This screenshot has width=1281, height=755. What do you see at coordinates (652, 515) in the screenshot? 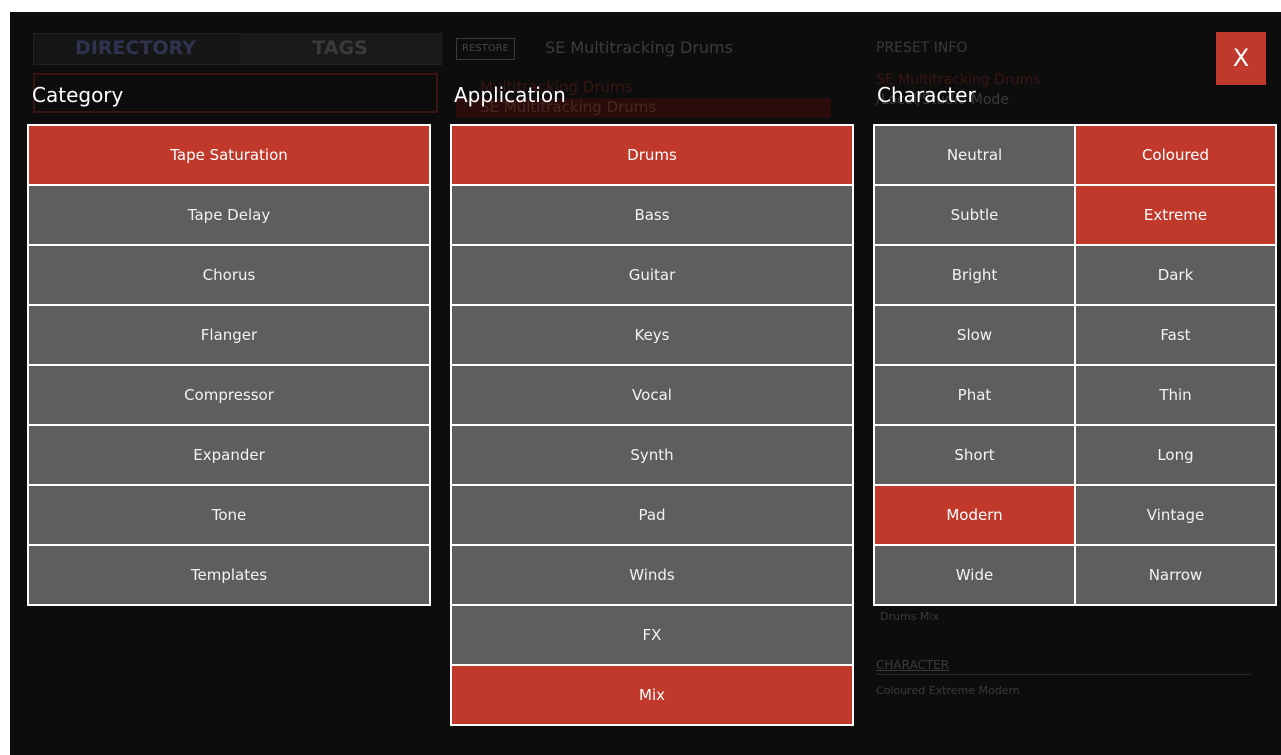
I see `application-pad-button: Pad` at bounding box center [652, 515].